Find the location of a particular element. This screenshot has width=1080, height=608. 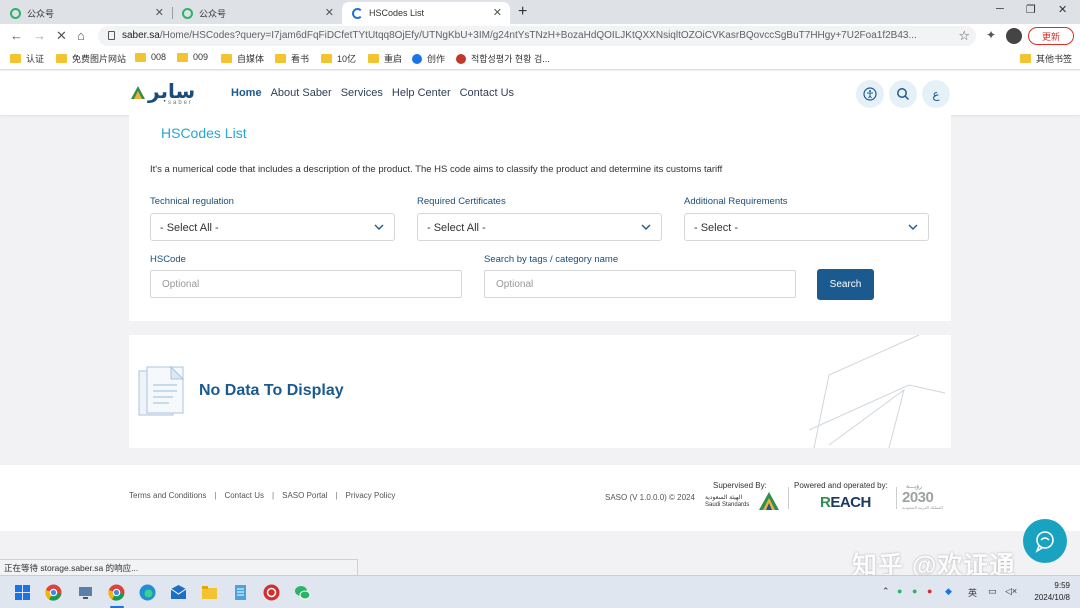

browser-tab-2: 公众号 ✕ is located at coordinates (257, 13).